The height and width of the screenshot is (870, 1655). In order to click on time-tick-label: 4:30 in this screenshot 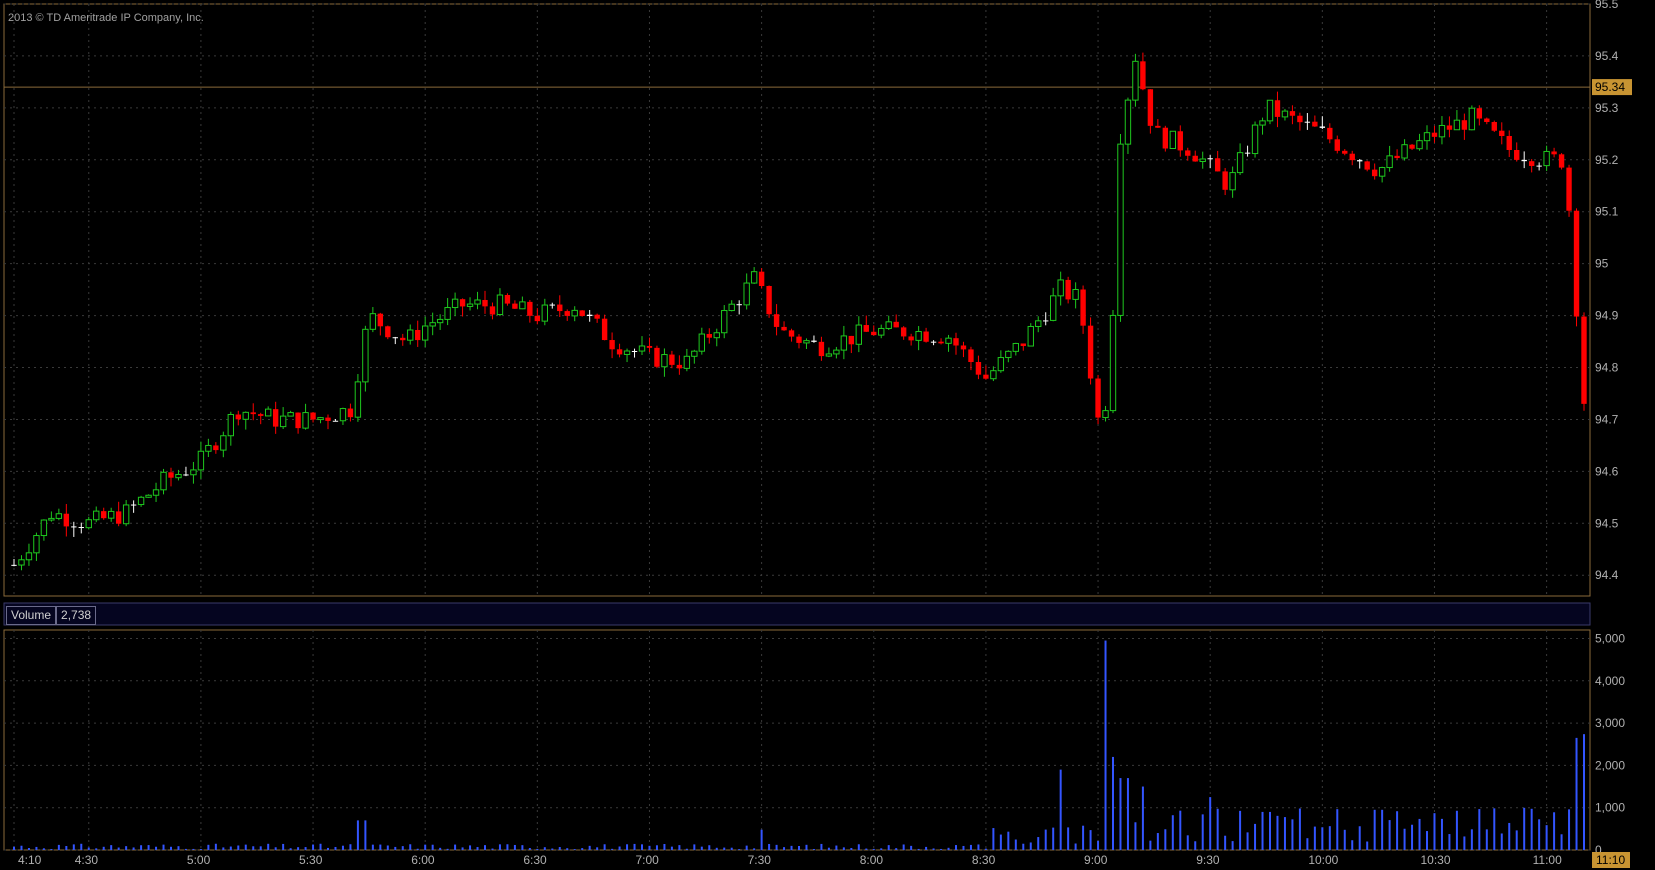, I will do `click(87, 860)`.